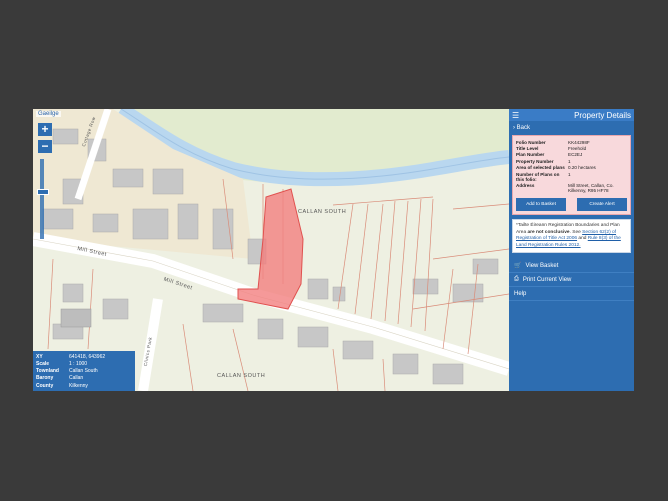  What do you see at coordinates (602, 115) in the screenshot?
I see `panel-title: Property Details` at bounding box center [602, 115].